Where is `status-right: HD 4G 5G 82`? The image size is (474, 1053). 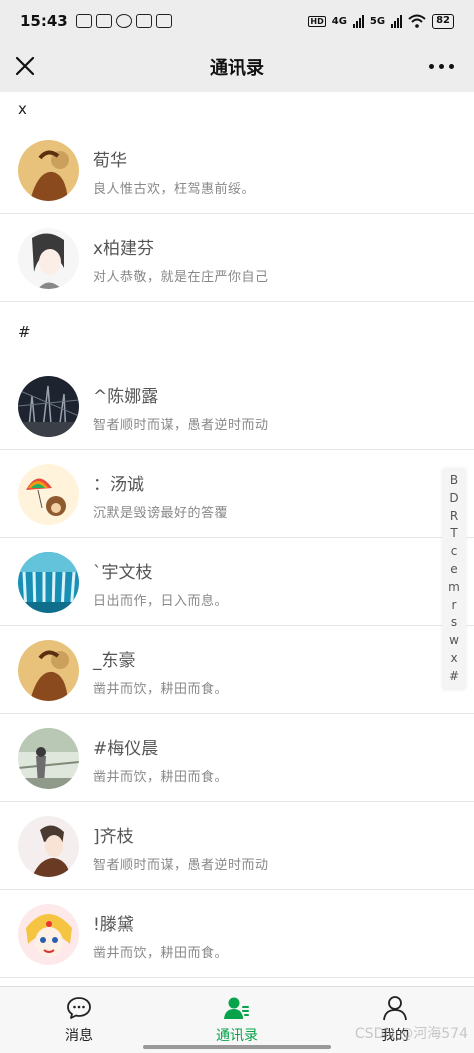 status-right: HD 4G 5G 82 is located at coordinates (381, 21).